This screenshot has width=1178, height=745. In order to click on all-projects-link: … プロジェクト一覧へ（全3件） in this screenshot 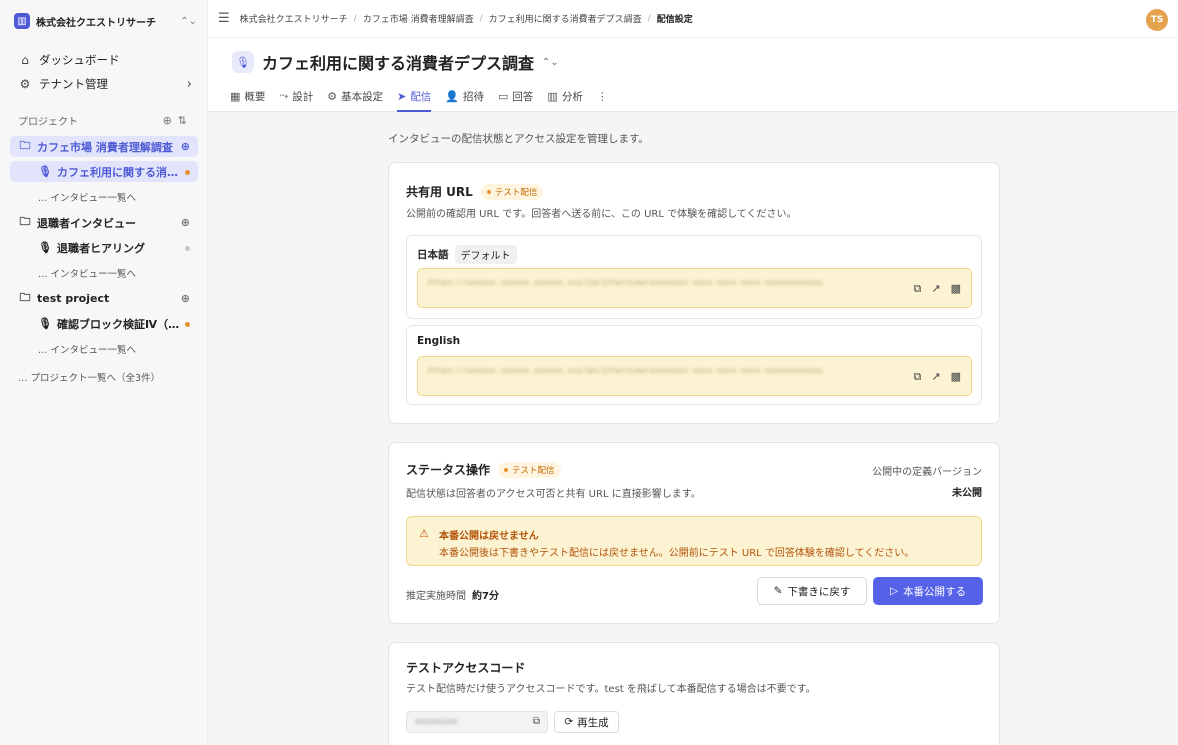, I will do `click(104, 376)`.